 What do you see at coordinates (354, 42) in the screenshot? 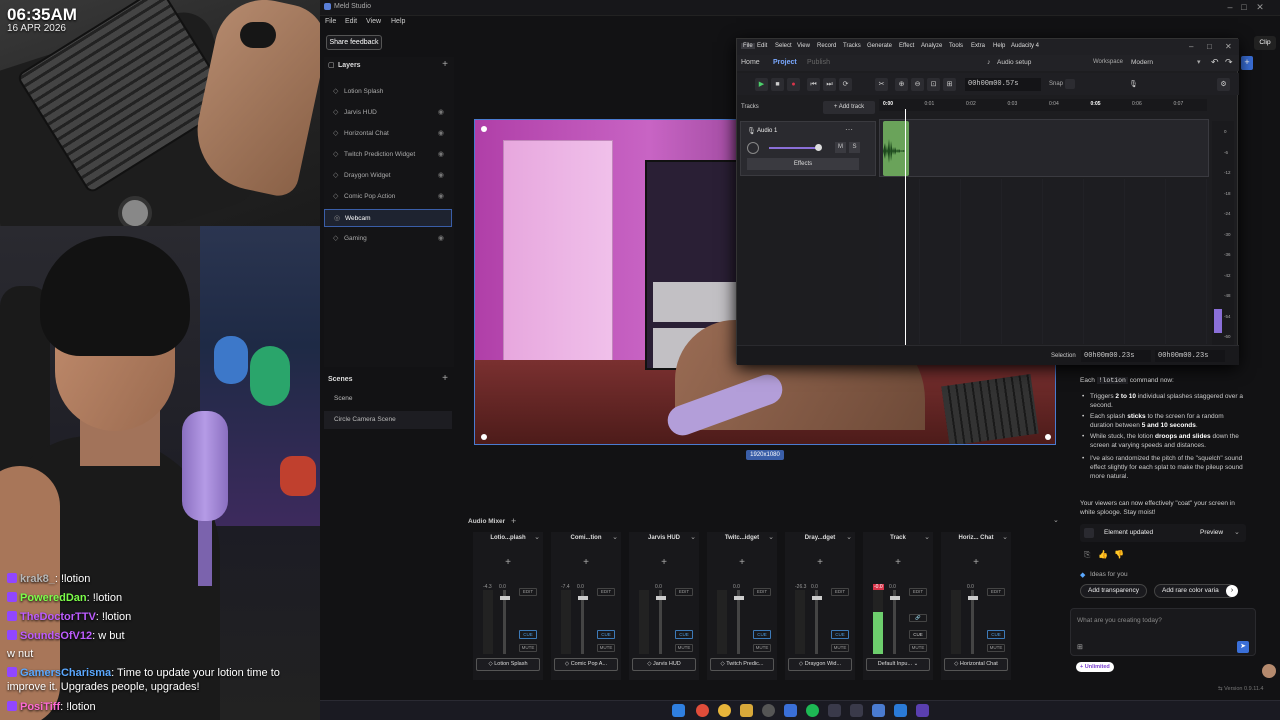
I see `share-feedback-button: Share feedback` at bounding box center [354, 42].